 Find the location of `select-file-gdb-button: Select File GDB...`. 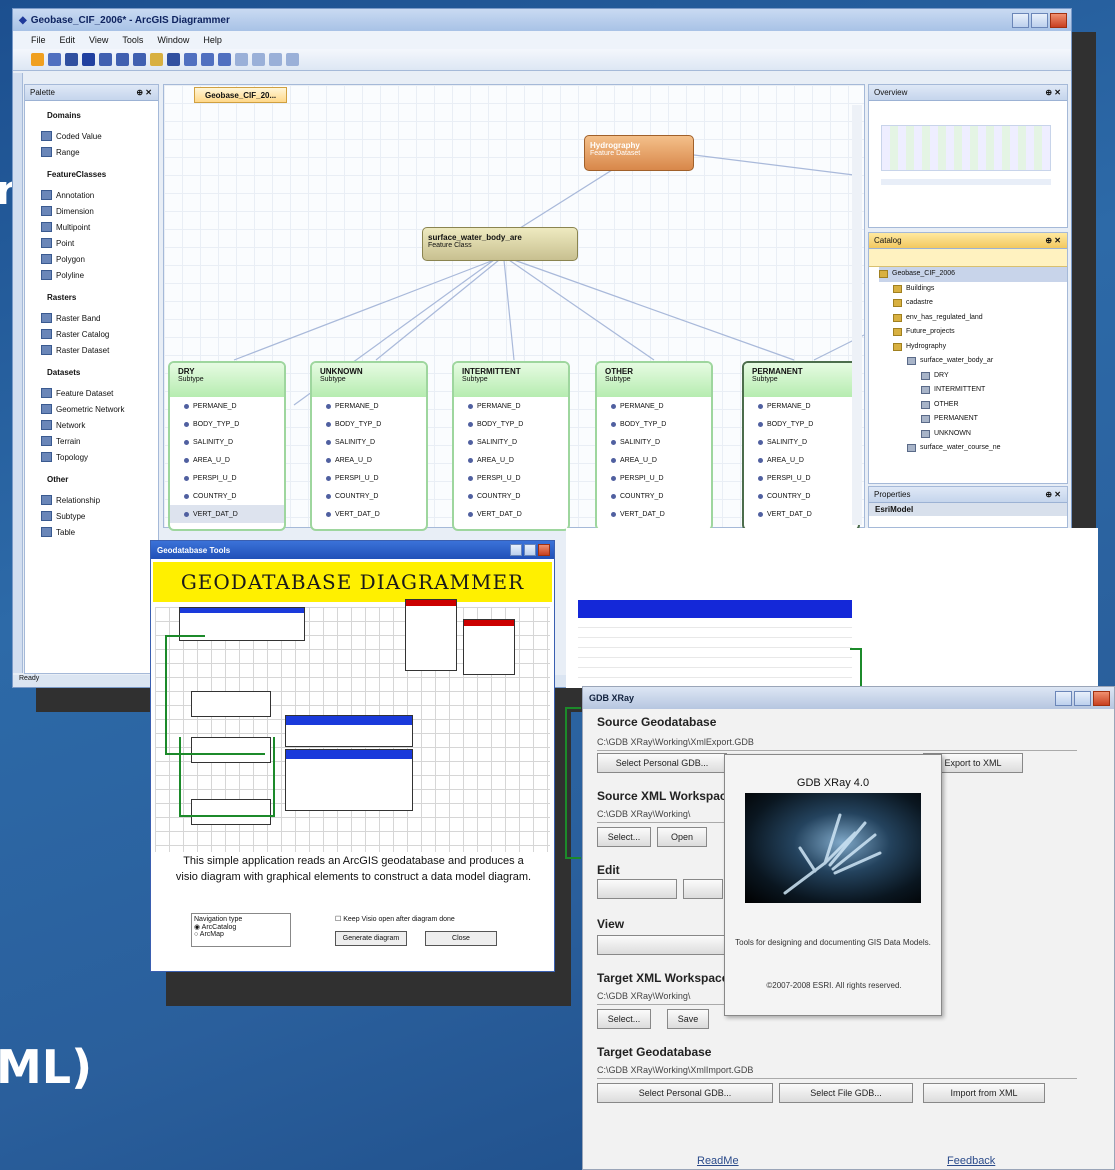

select-file-gdb-button: Select File GDB... is located at coordinates (846, 1093).